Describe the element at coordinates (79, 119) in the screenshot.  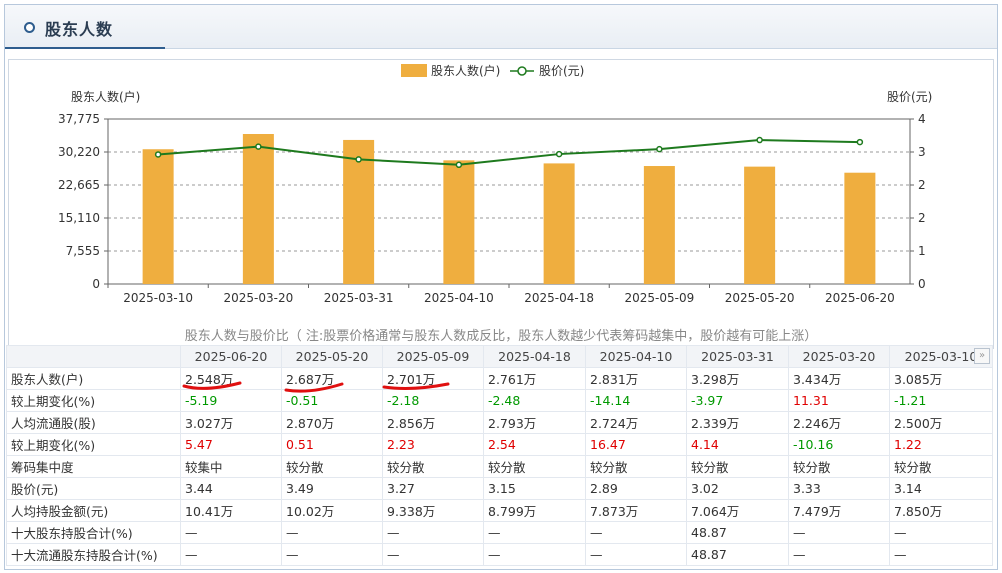
I see `left-tick-label: 37,775` at that location.